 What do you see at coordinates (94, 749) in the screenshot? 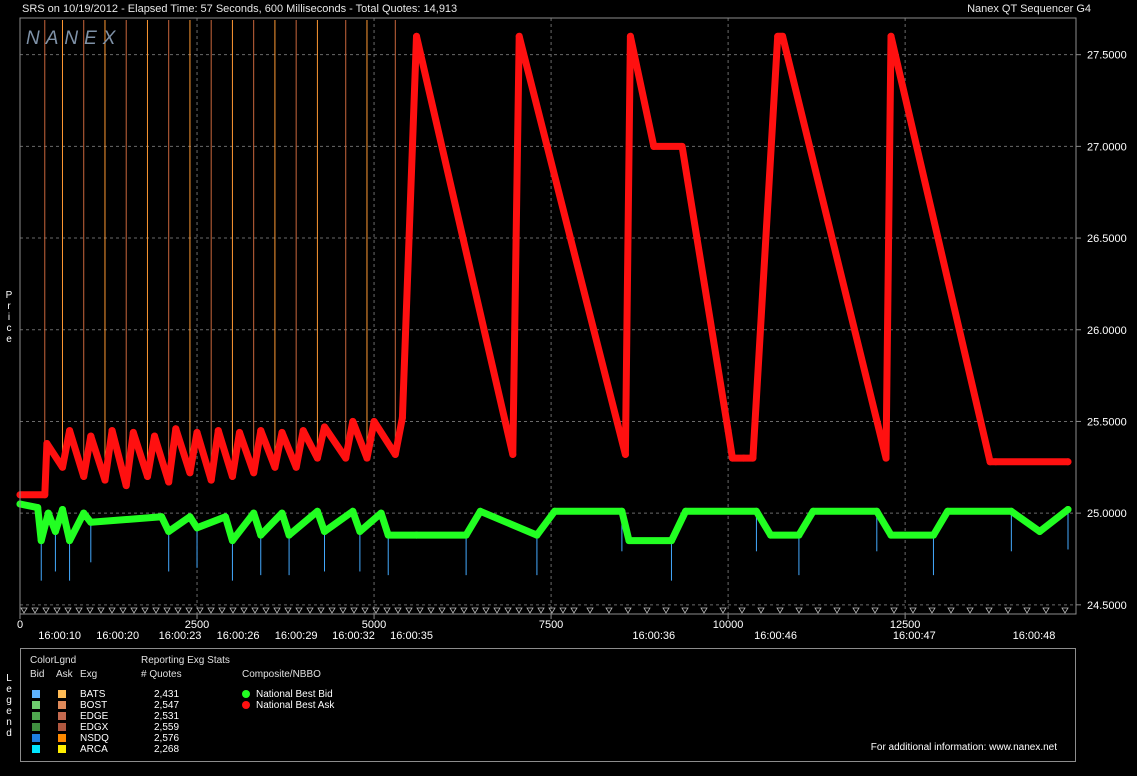
I see `exchange-name: ARCA` at bounding box center [94, 749].